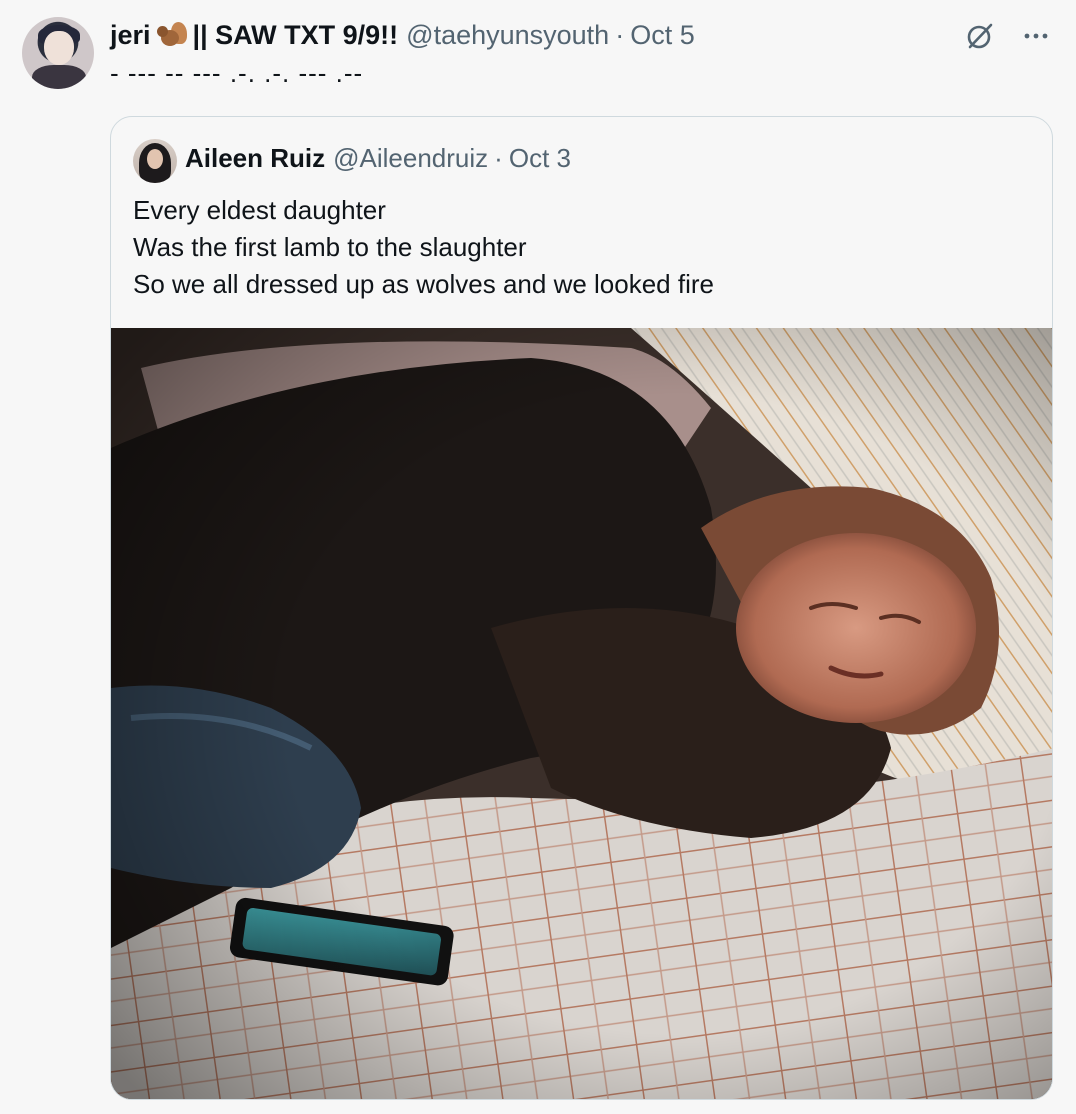  I want to click on quoted-tweet-header: Aileen Ruiz @Aileendruiz · Oct 3, so click(378, 158).